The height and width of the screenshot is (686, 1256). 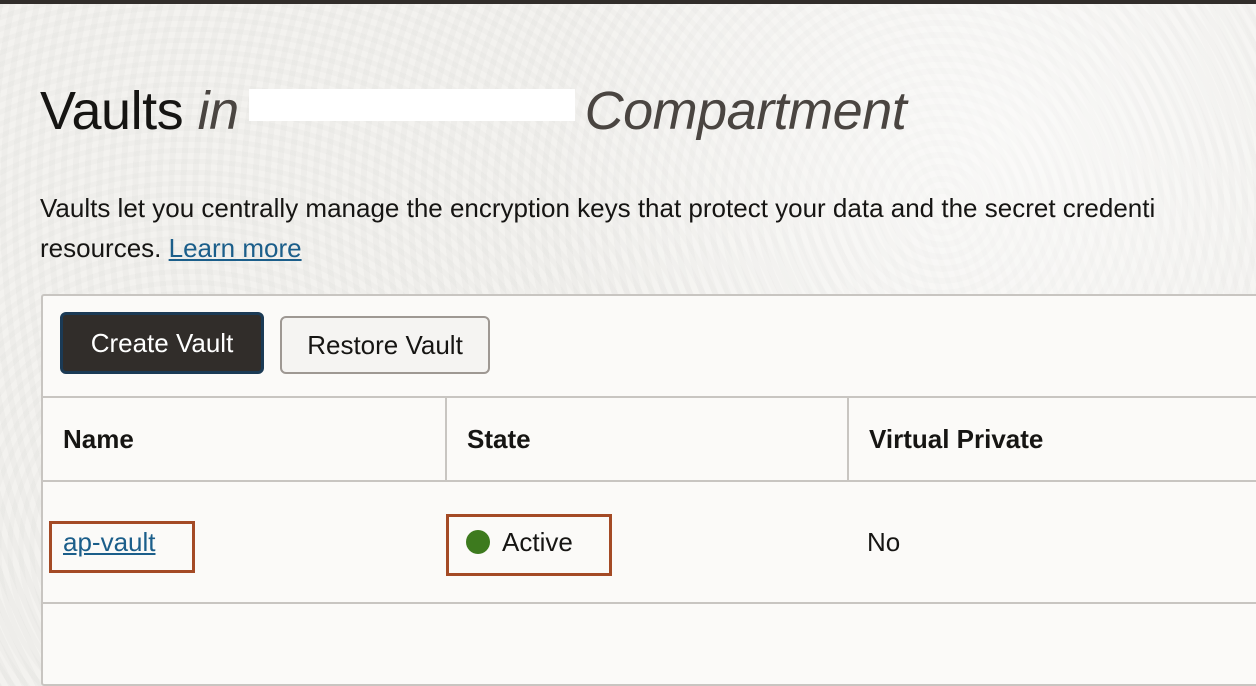 What do you see at coordinates (628, 2) in the screenshot?
I see `top-header-bar` at bounding box center [628, 2].